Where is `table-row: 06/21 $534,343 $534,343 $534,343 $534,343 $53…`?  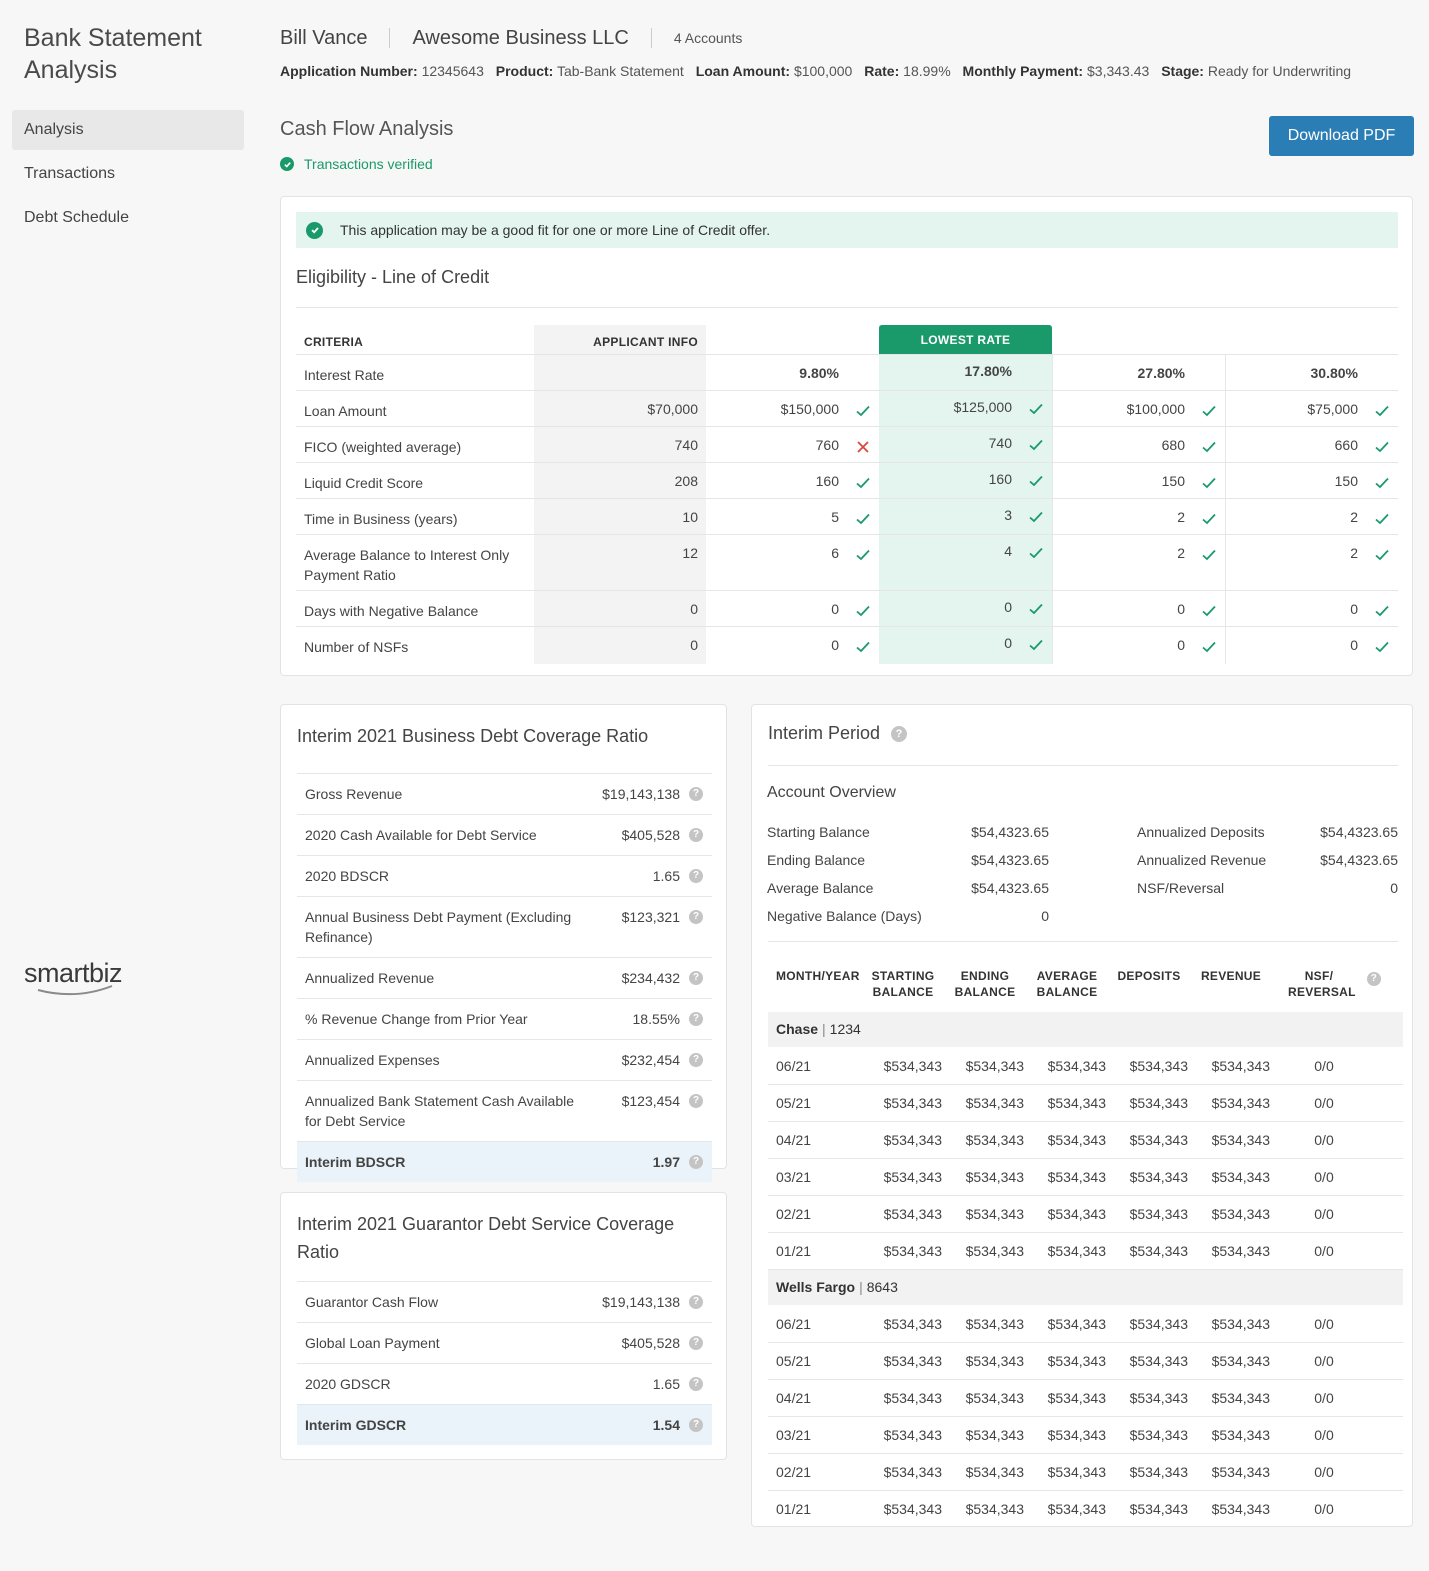 table-row: 06/21 $534,343 $534,343 $534,343 $534,343 $53… is located at coordinates (1085, 1324).